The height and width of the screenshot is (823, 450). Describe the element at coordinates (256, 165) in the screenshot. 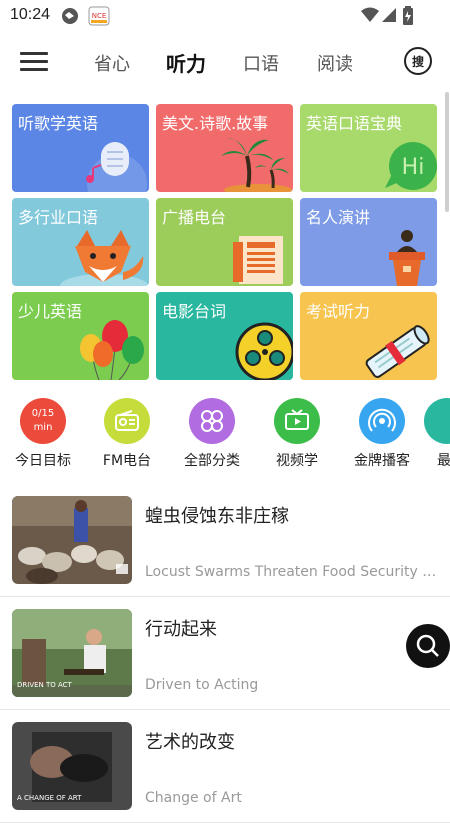

I see `palm-tree-icon` at that location.